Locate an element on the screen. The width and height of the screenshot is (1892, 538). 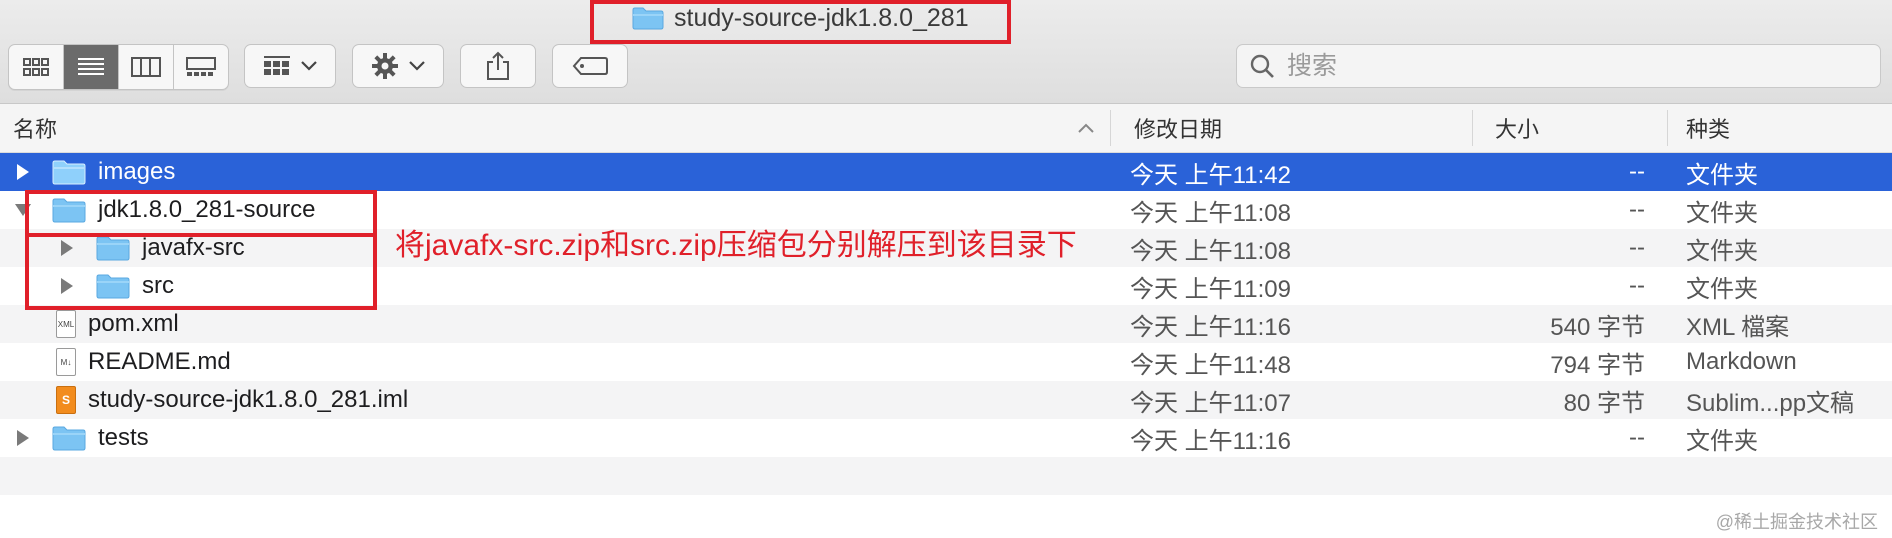
name-column-label: 名称 is located at coordinates (35, 129).